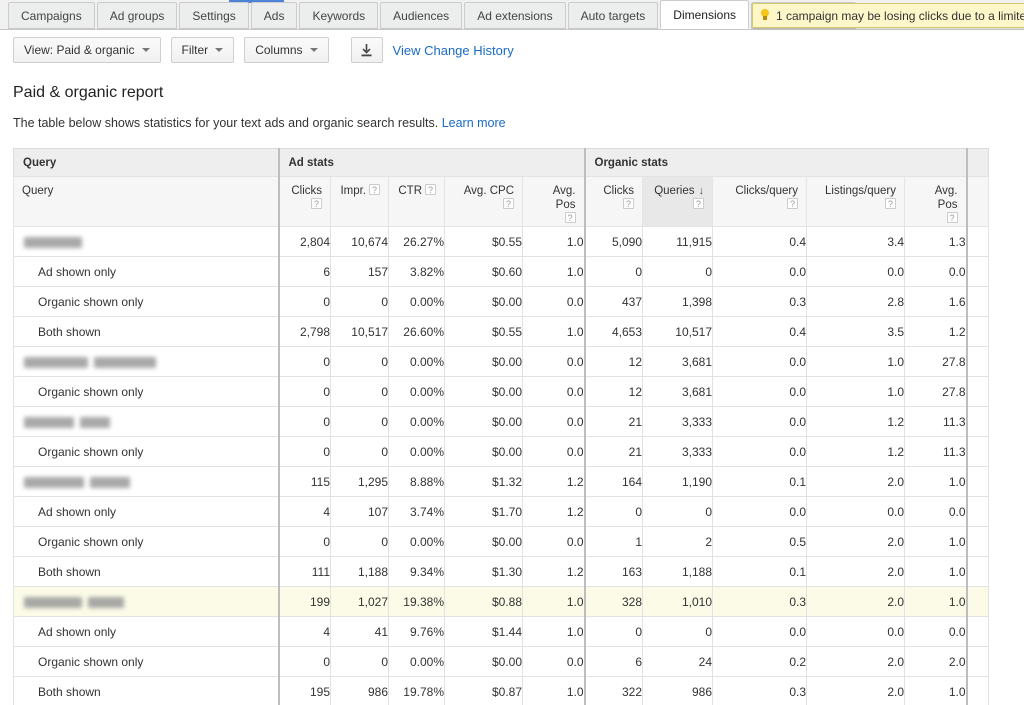 The image size is (1024, 705). Describe the element at coordinates (421, 15) in the screenshot. I see `tab-audiences: Audiences` at that location.